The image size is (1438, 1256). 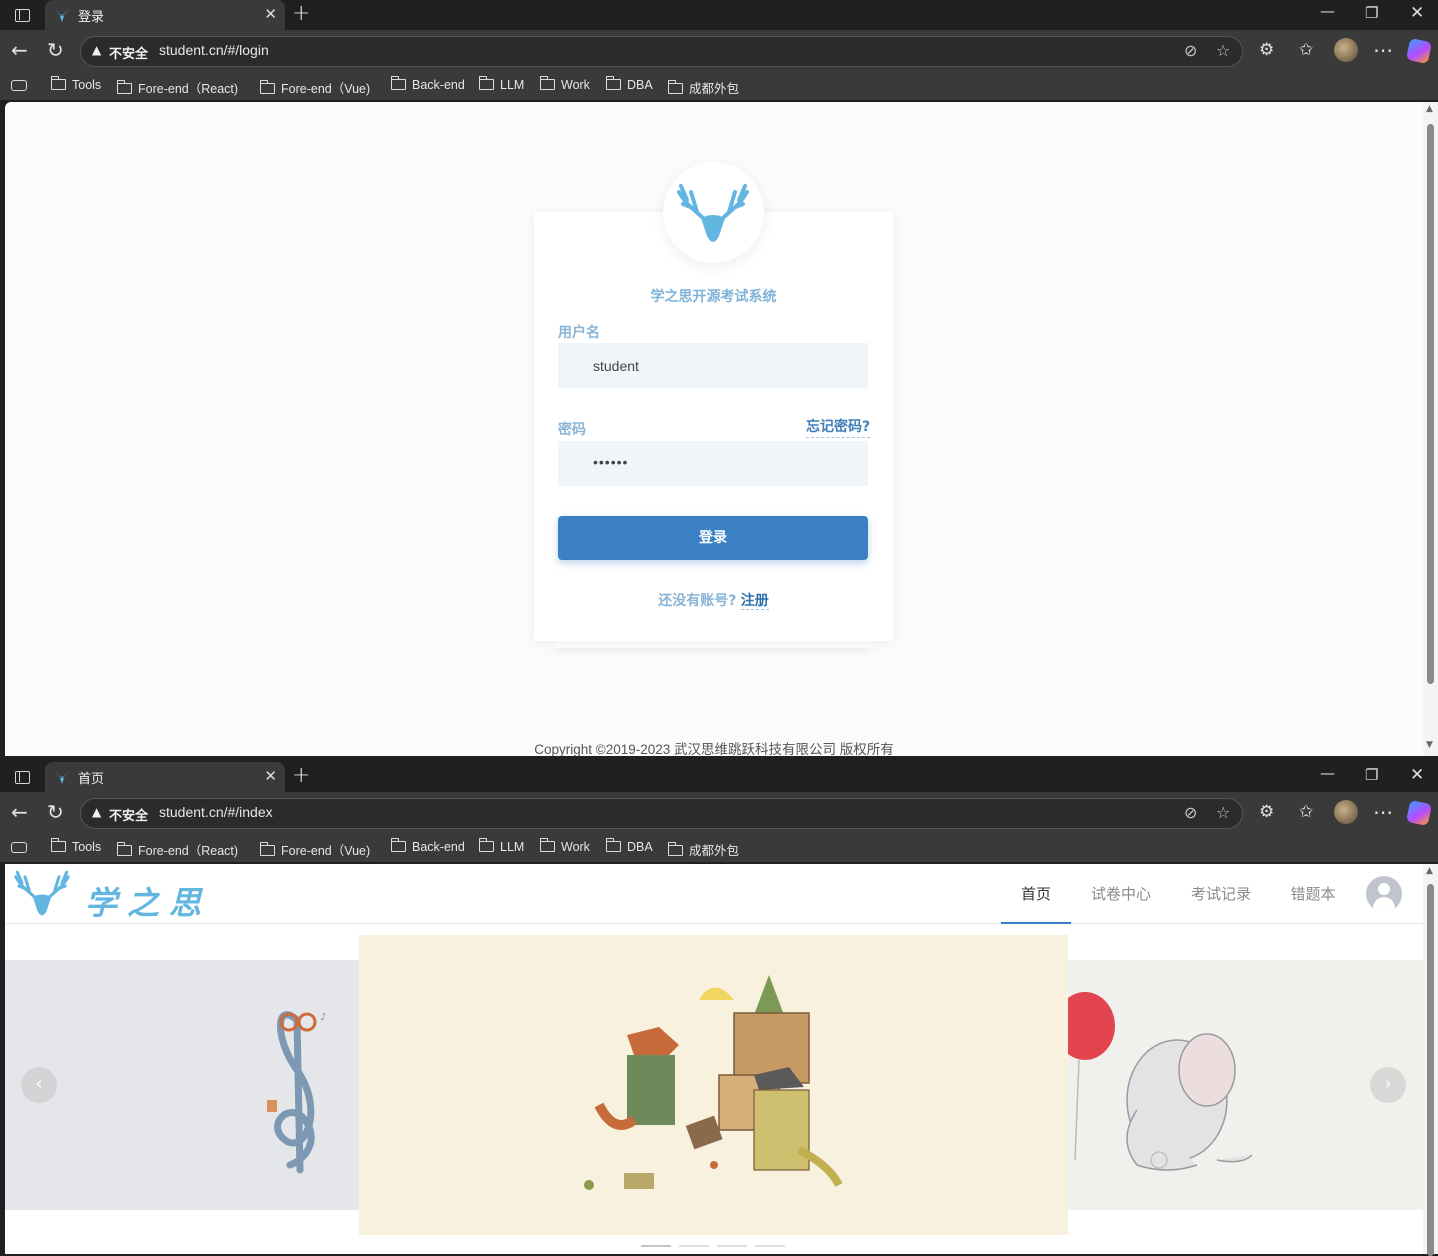 I want to click on login-button: 登录, so click(x=713, y=538).